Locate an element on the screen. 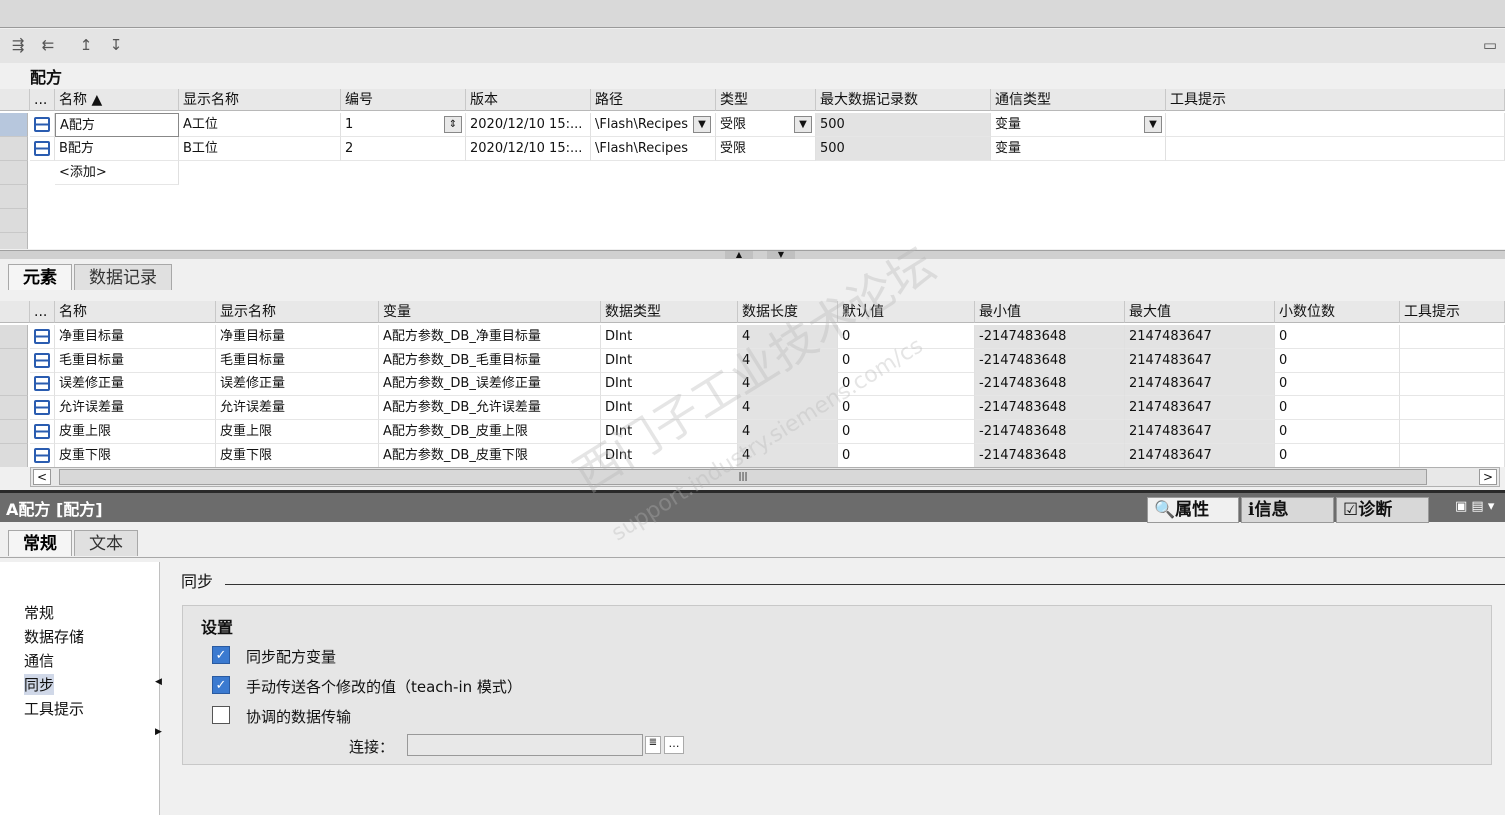 The image size is (1505, 815). nav-item-general: 常规 is located at coordinates (39, 612).